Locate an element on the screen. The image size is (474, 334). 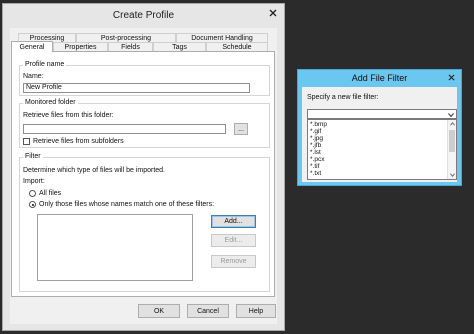
filter-close-button is located at coordinates (451, 77).